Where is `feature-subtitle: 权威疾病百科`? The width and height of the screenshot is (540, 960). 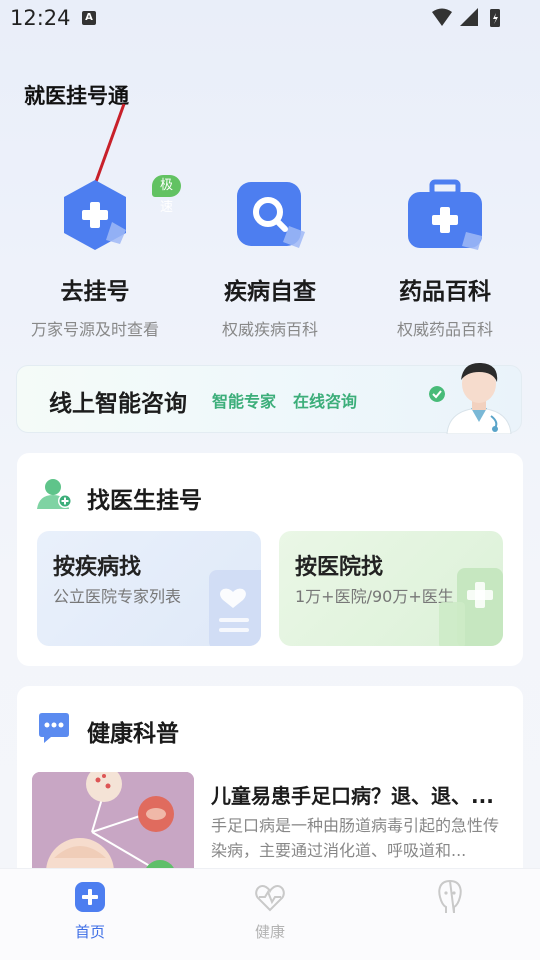 feature-subtitle: 权威疾病百科 is located at coordinates (269, 329).